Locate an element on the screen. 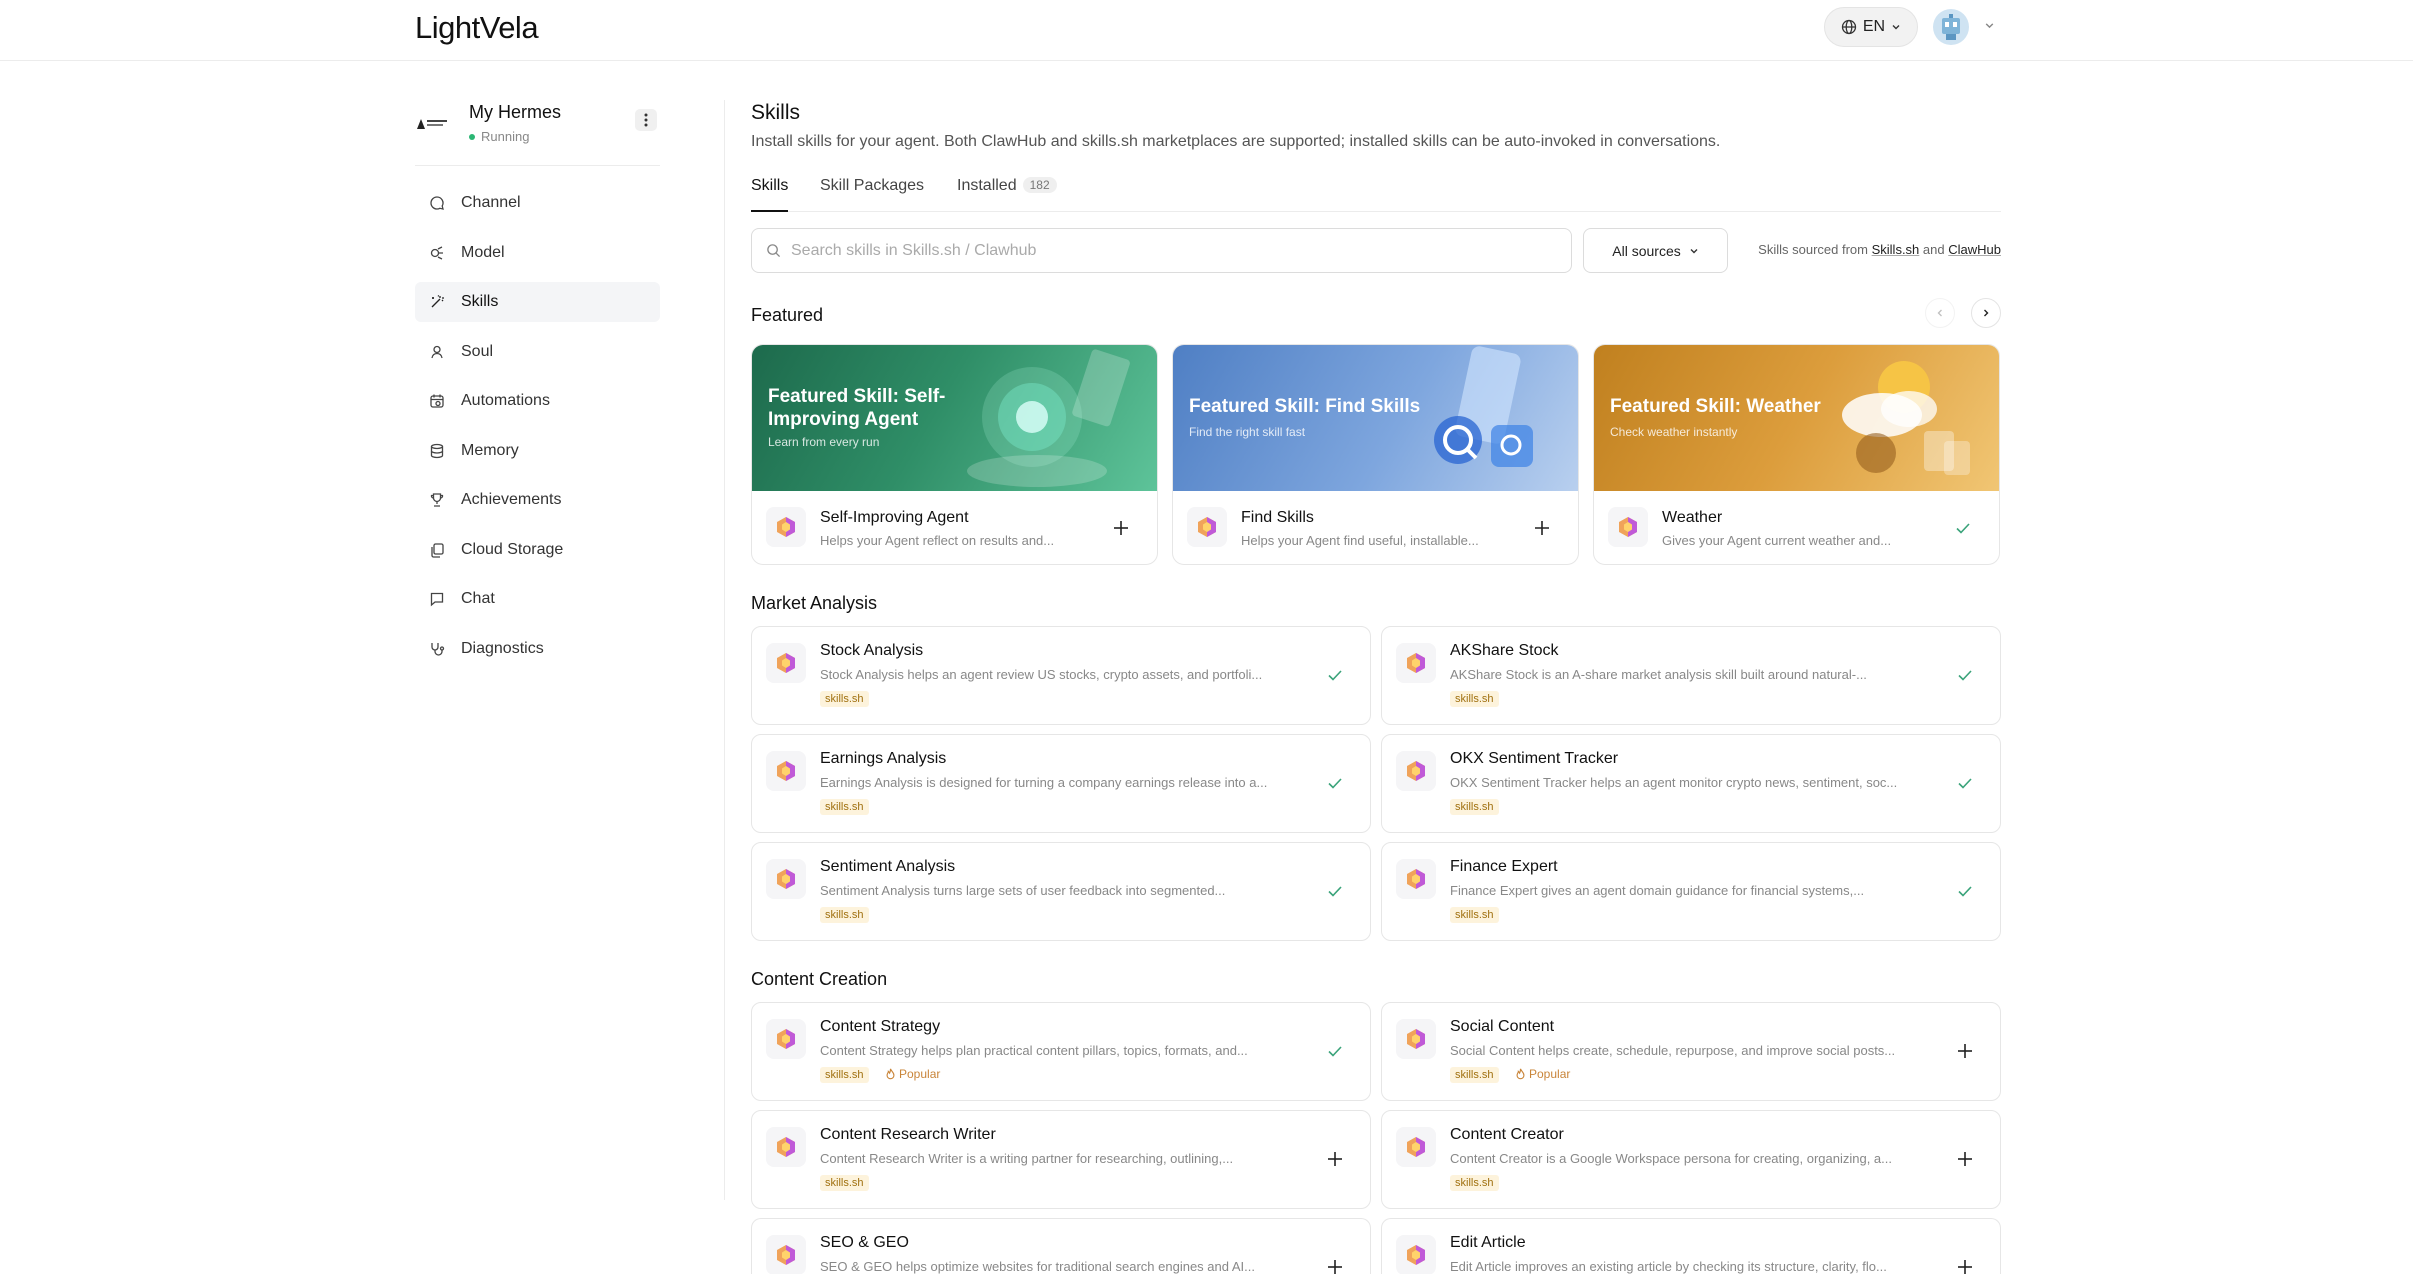 The height and width of the screenshot is (1274, 2413). featured-section-title: Featured is located at coordinates (787, 315).